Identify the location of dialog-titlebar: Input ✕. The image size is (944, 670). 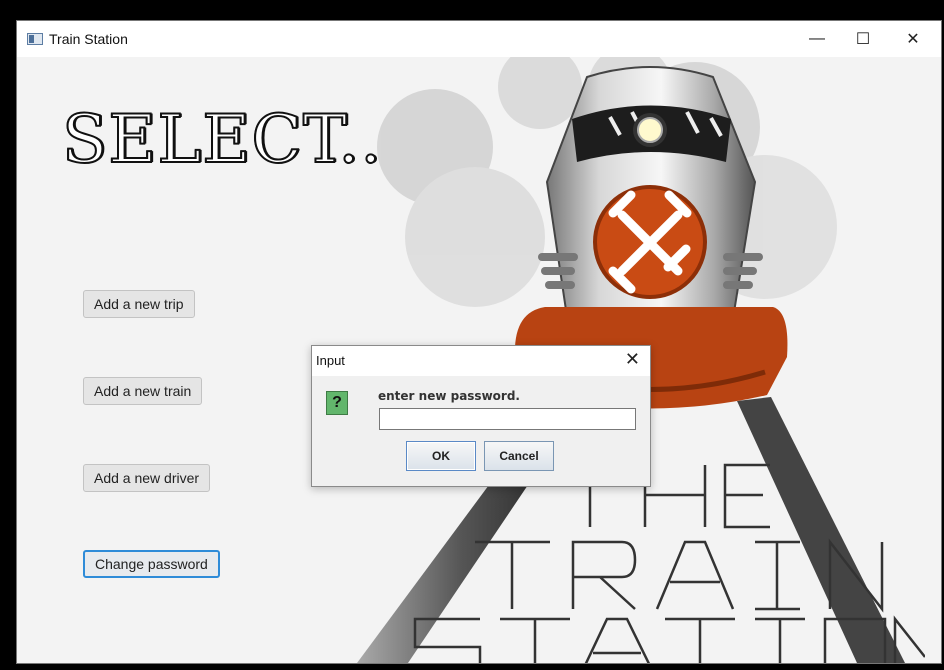
(481, 361).